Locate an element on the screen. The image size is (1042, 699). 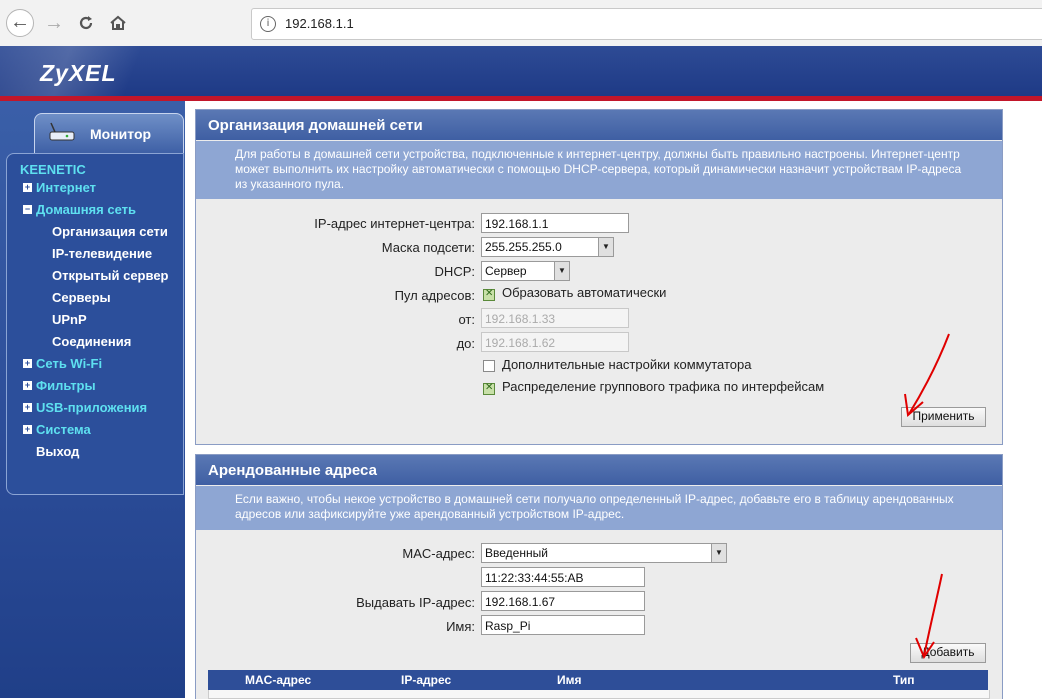
monitor-tab: Монитор is located at coordinates (109, 133).